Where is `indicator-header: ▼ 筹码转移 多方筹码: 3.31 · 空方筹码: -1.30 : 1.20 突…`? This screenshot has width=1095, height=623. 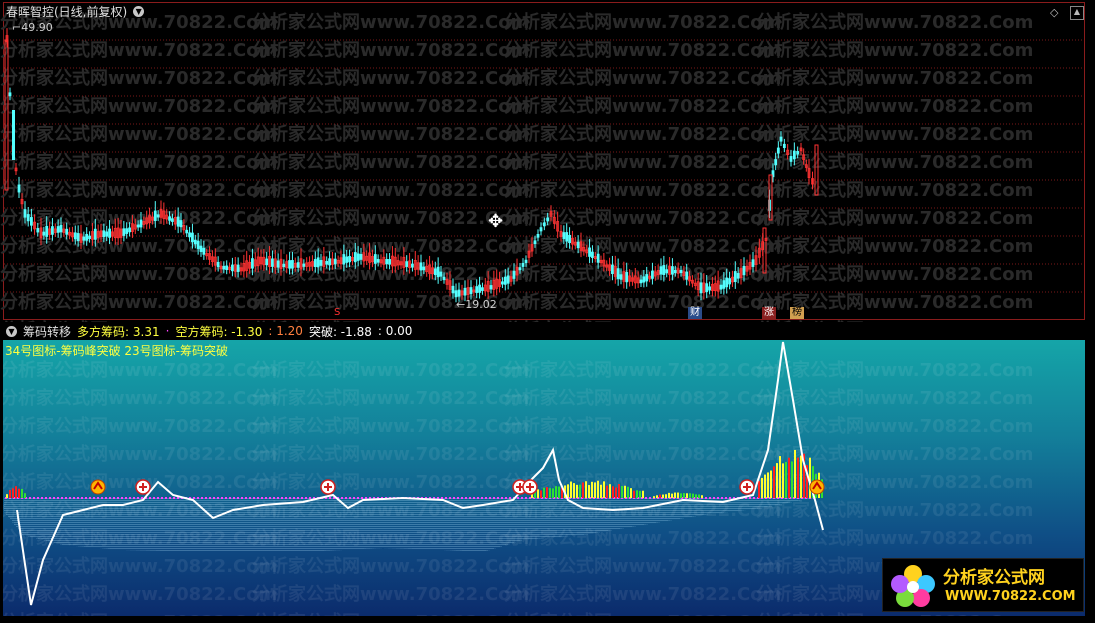 indicator-header: ▼ 筹码转移 多方筹码: 3.31 · 空方筹码: -1.30 : 1.20 突… is located at coordinates (542, 331).